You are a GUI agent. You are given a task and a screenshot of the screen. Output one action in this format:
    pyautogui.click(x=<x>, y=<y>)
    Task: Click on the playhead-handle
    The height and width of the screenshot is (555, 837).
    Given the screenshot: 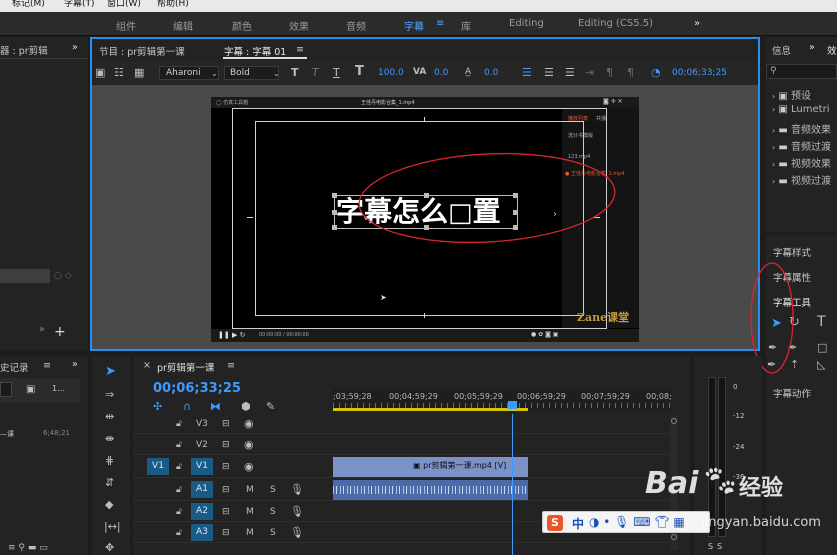 What is the action you would take?
    pyautogui.click(x=512, y=405)
    